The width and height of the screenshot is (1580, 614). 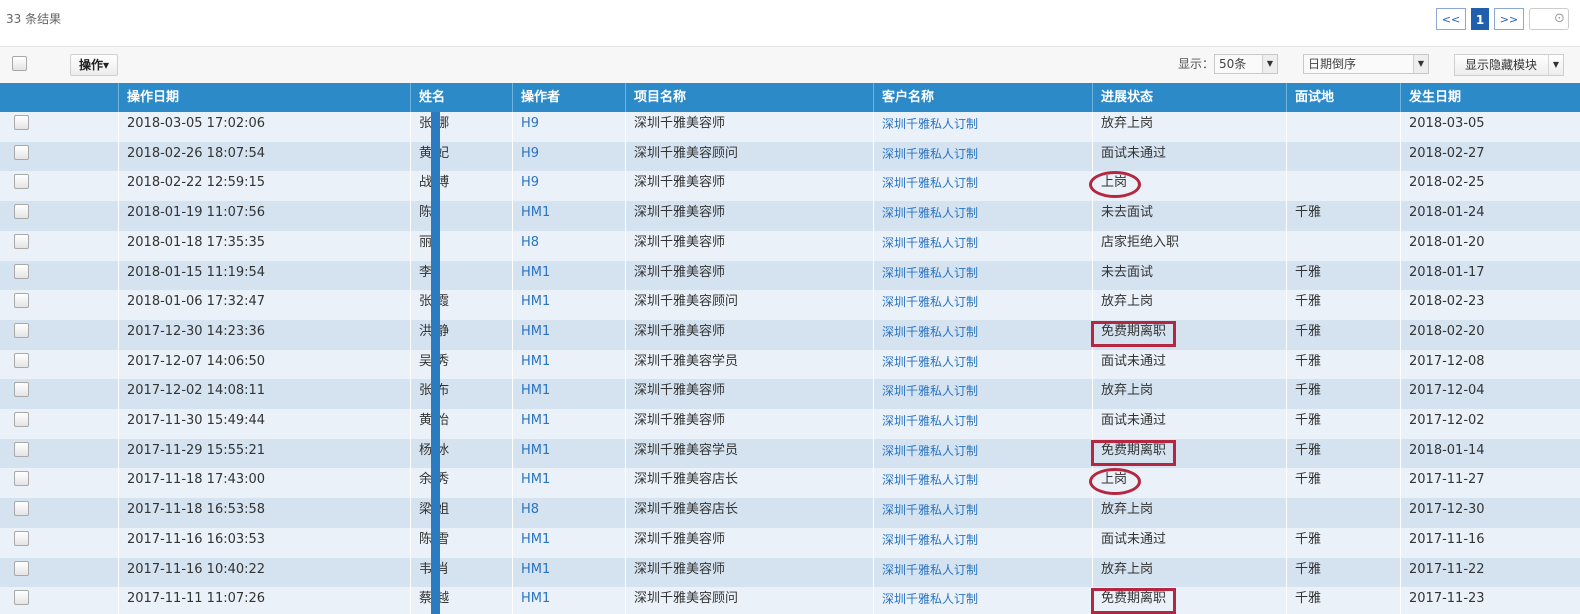 I want to click on column-header-location: 面试地, so click(x=1343, y=97).